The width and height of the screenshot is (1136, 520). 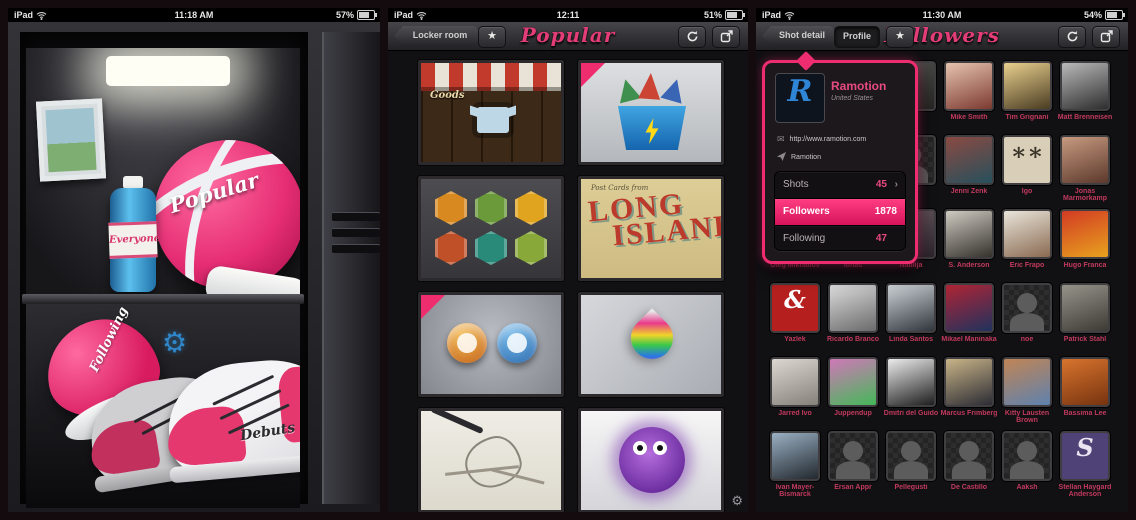 I want to click on status-bar: iPad 11:30 AM 54%, so click(x=942, y=15).